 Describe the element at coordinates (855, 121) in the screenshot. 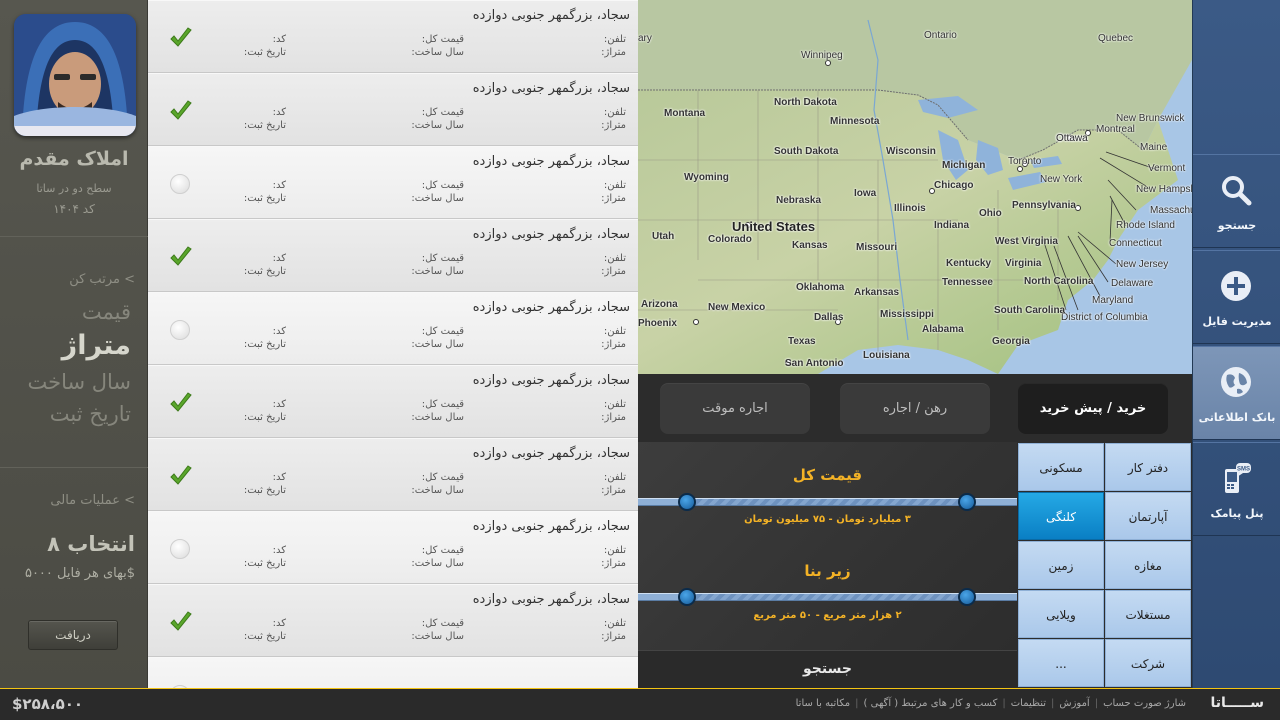

I see `map-label: Minnesota` at that location.